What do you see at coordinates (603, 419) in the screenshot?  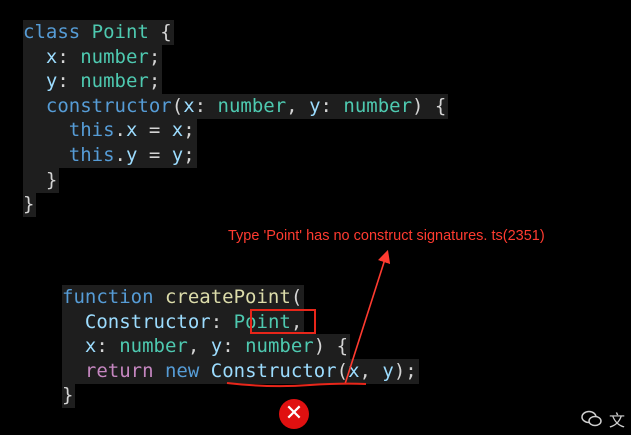 I see `watermark: 文` at bounding box center [603, 419].